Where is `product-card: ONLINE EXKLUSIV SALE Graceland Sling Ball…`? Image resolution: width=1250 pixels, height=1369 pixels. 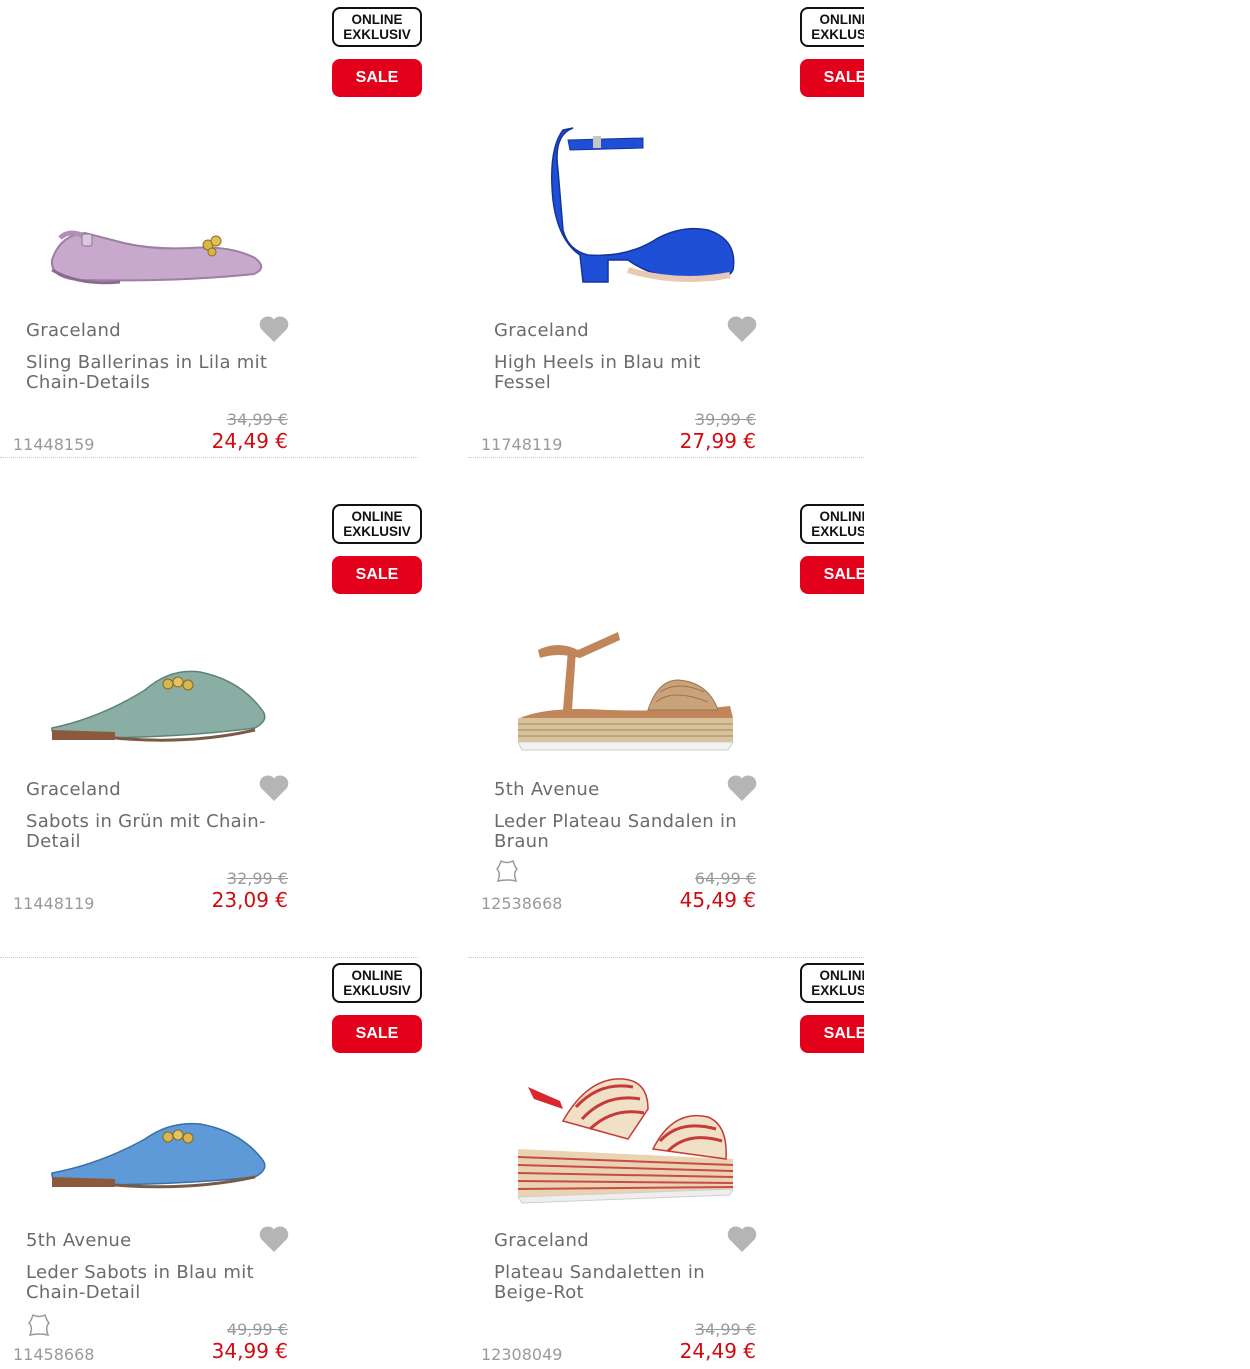 product-card: ONLINE EXKLUSIV SALE Graceland Sling Ball… is located at coordinates (211, 229).